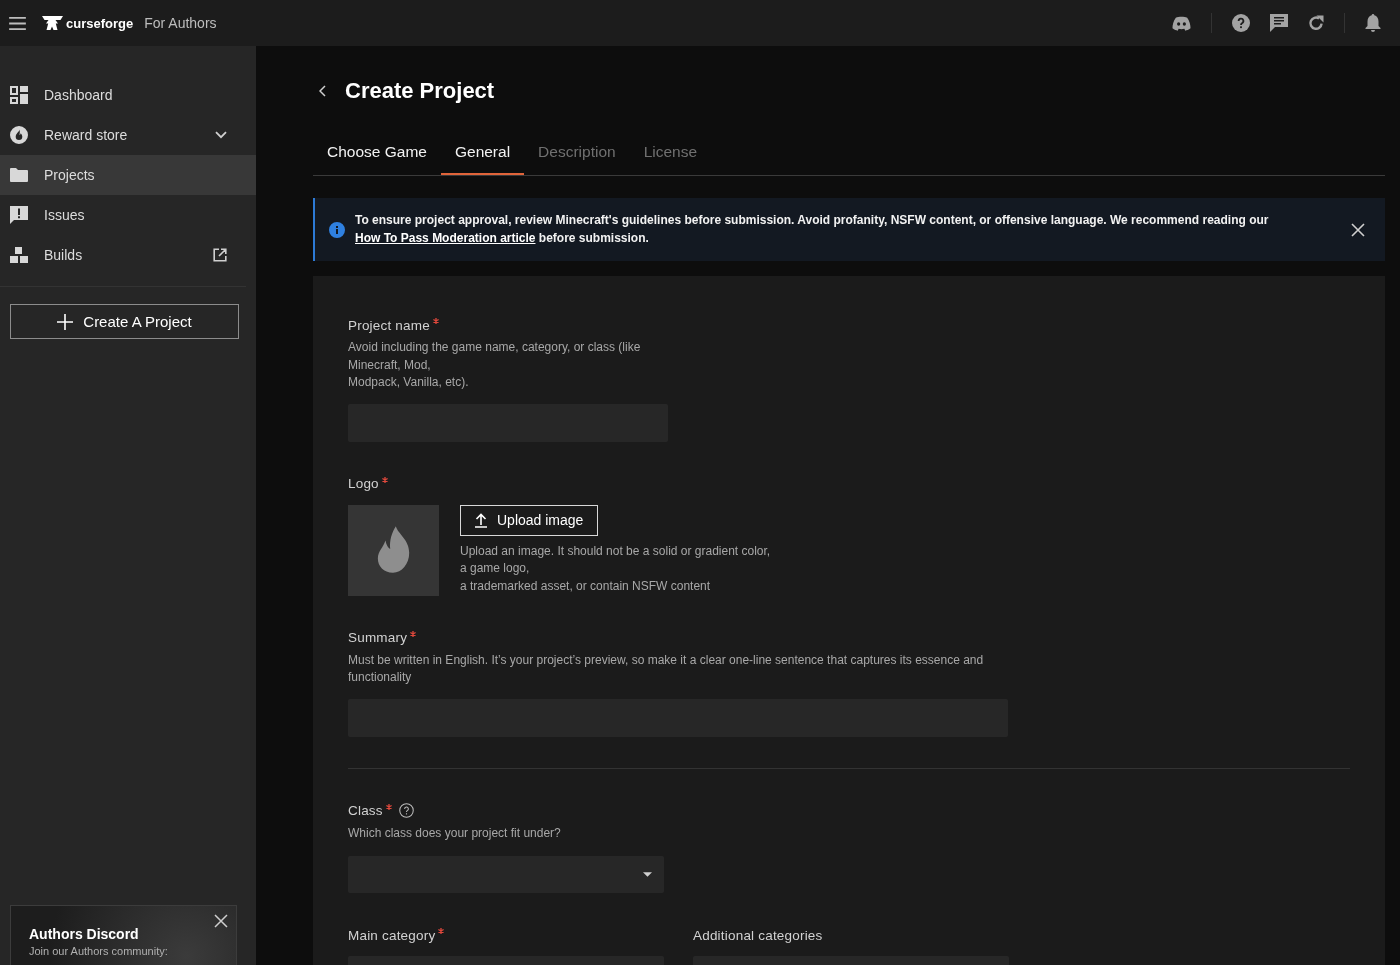 The height and width of the screenshot is (965, 1400). I want to click on brand-name: curseforge, so click(100, 23).